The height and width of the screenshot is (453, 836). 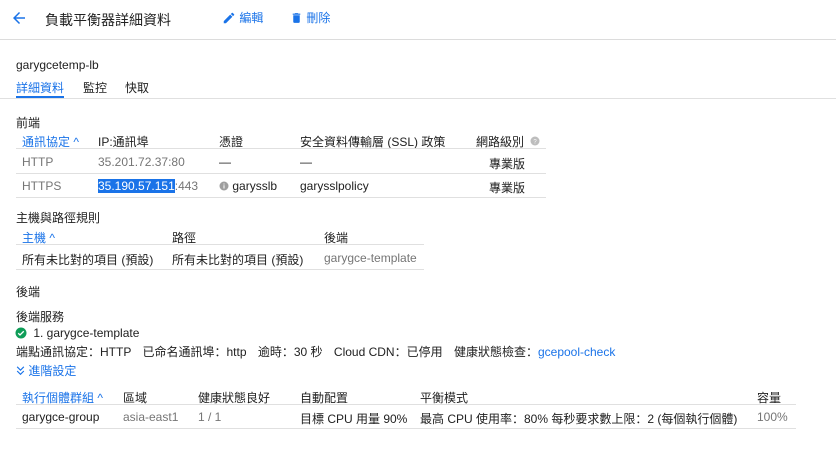 I want to click on backend-title: 後端, so click(x=28, y=292).